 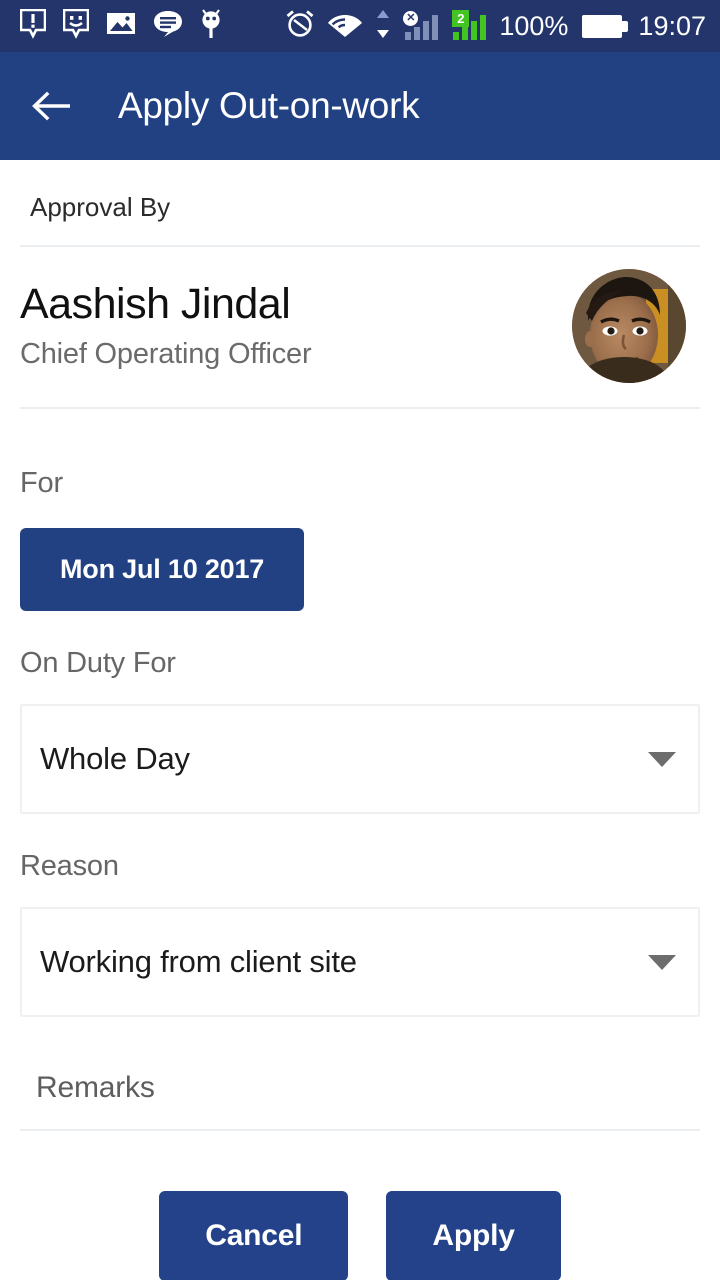 What do you see at coordinates (360, 510) in the screenshot?
I see `for-field-group: For Mon Jul 10 2017` at bounding box center [360, 510].